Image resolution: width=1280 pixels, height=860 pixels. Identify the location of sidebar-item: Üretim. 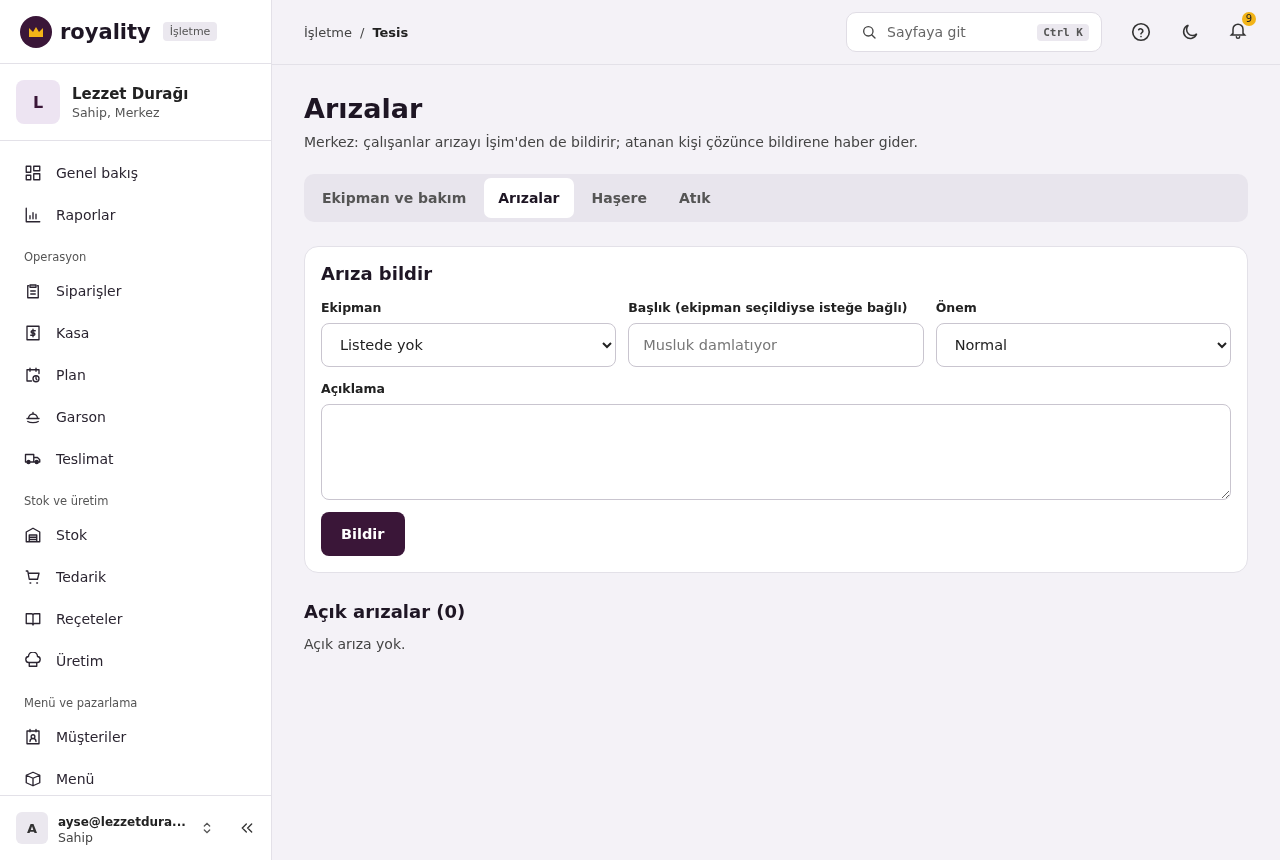
(135, 661).